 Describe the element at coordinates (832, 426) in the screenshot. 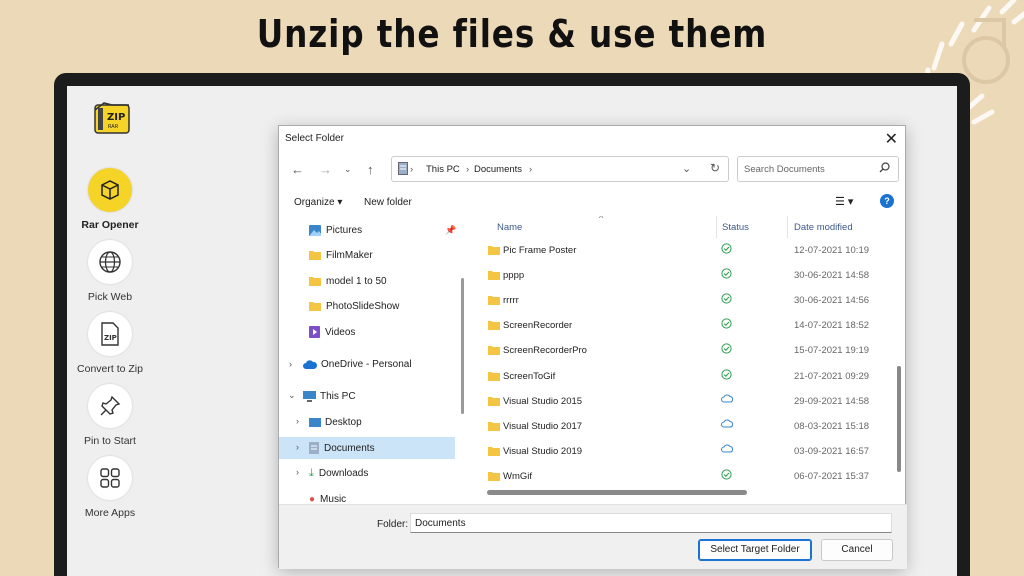

I see `file-date-modified: 08-03-2021 15:18` at that location.